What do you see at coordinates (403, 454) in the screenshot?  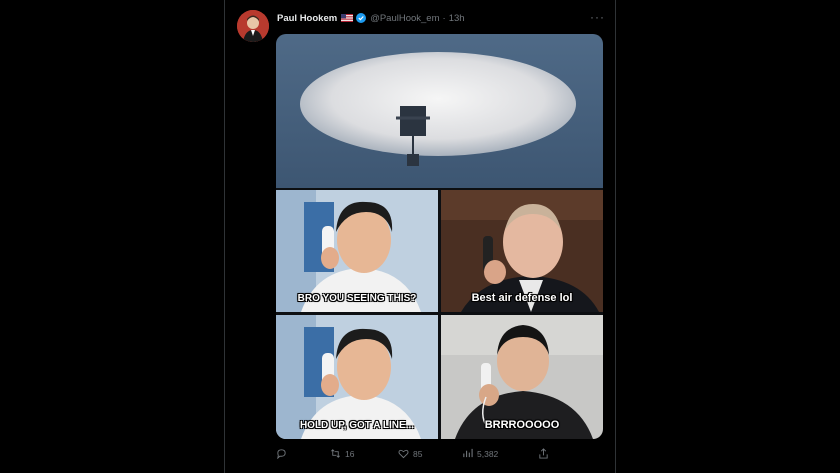 I see `heart-icon` at bounding box center [403, 454].